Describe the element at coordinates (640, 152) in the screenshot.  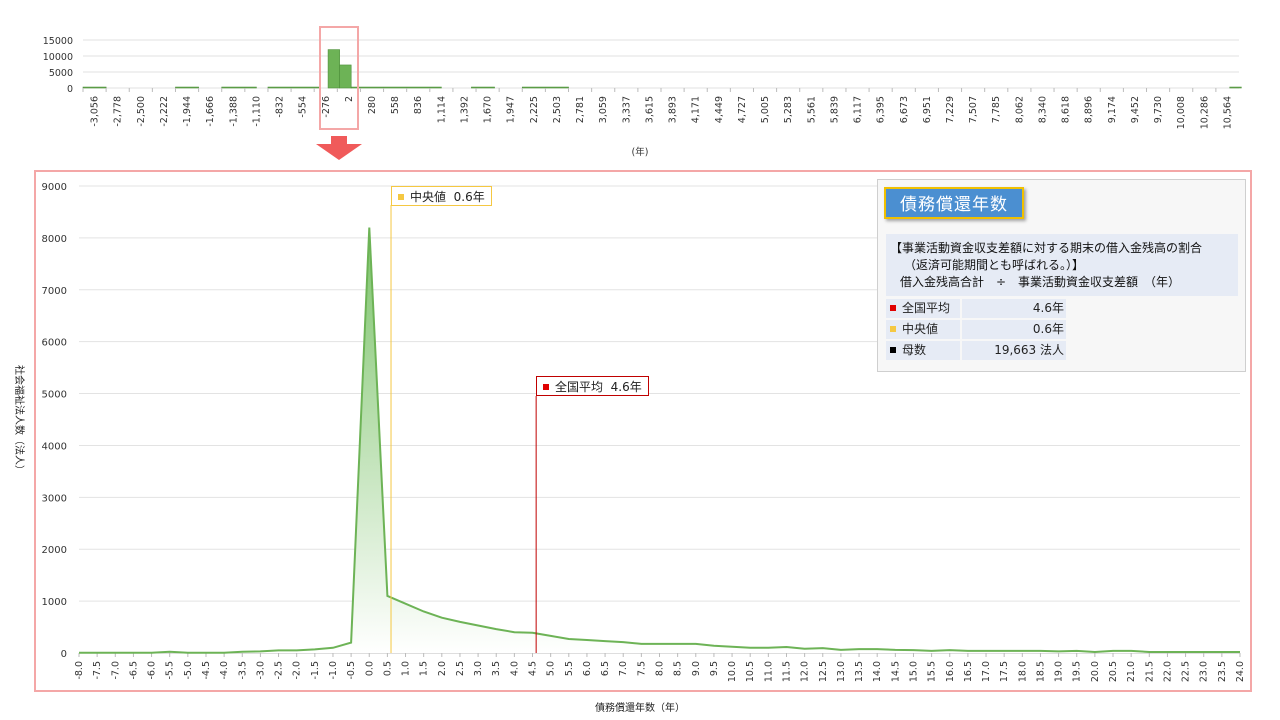
I see `overview-x-axis-label: (年)` at that location.